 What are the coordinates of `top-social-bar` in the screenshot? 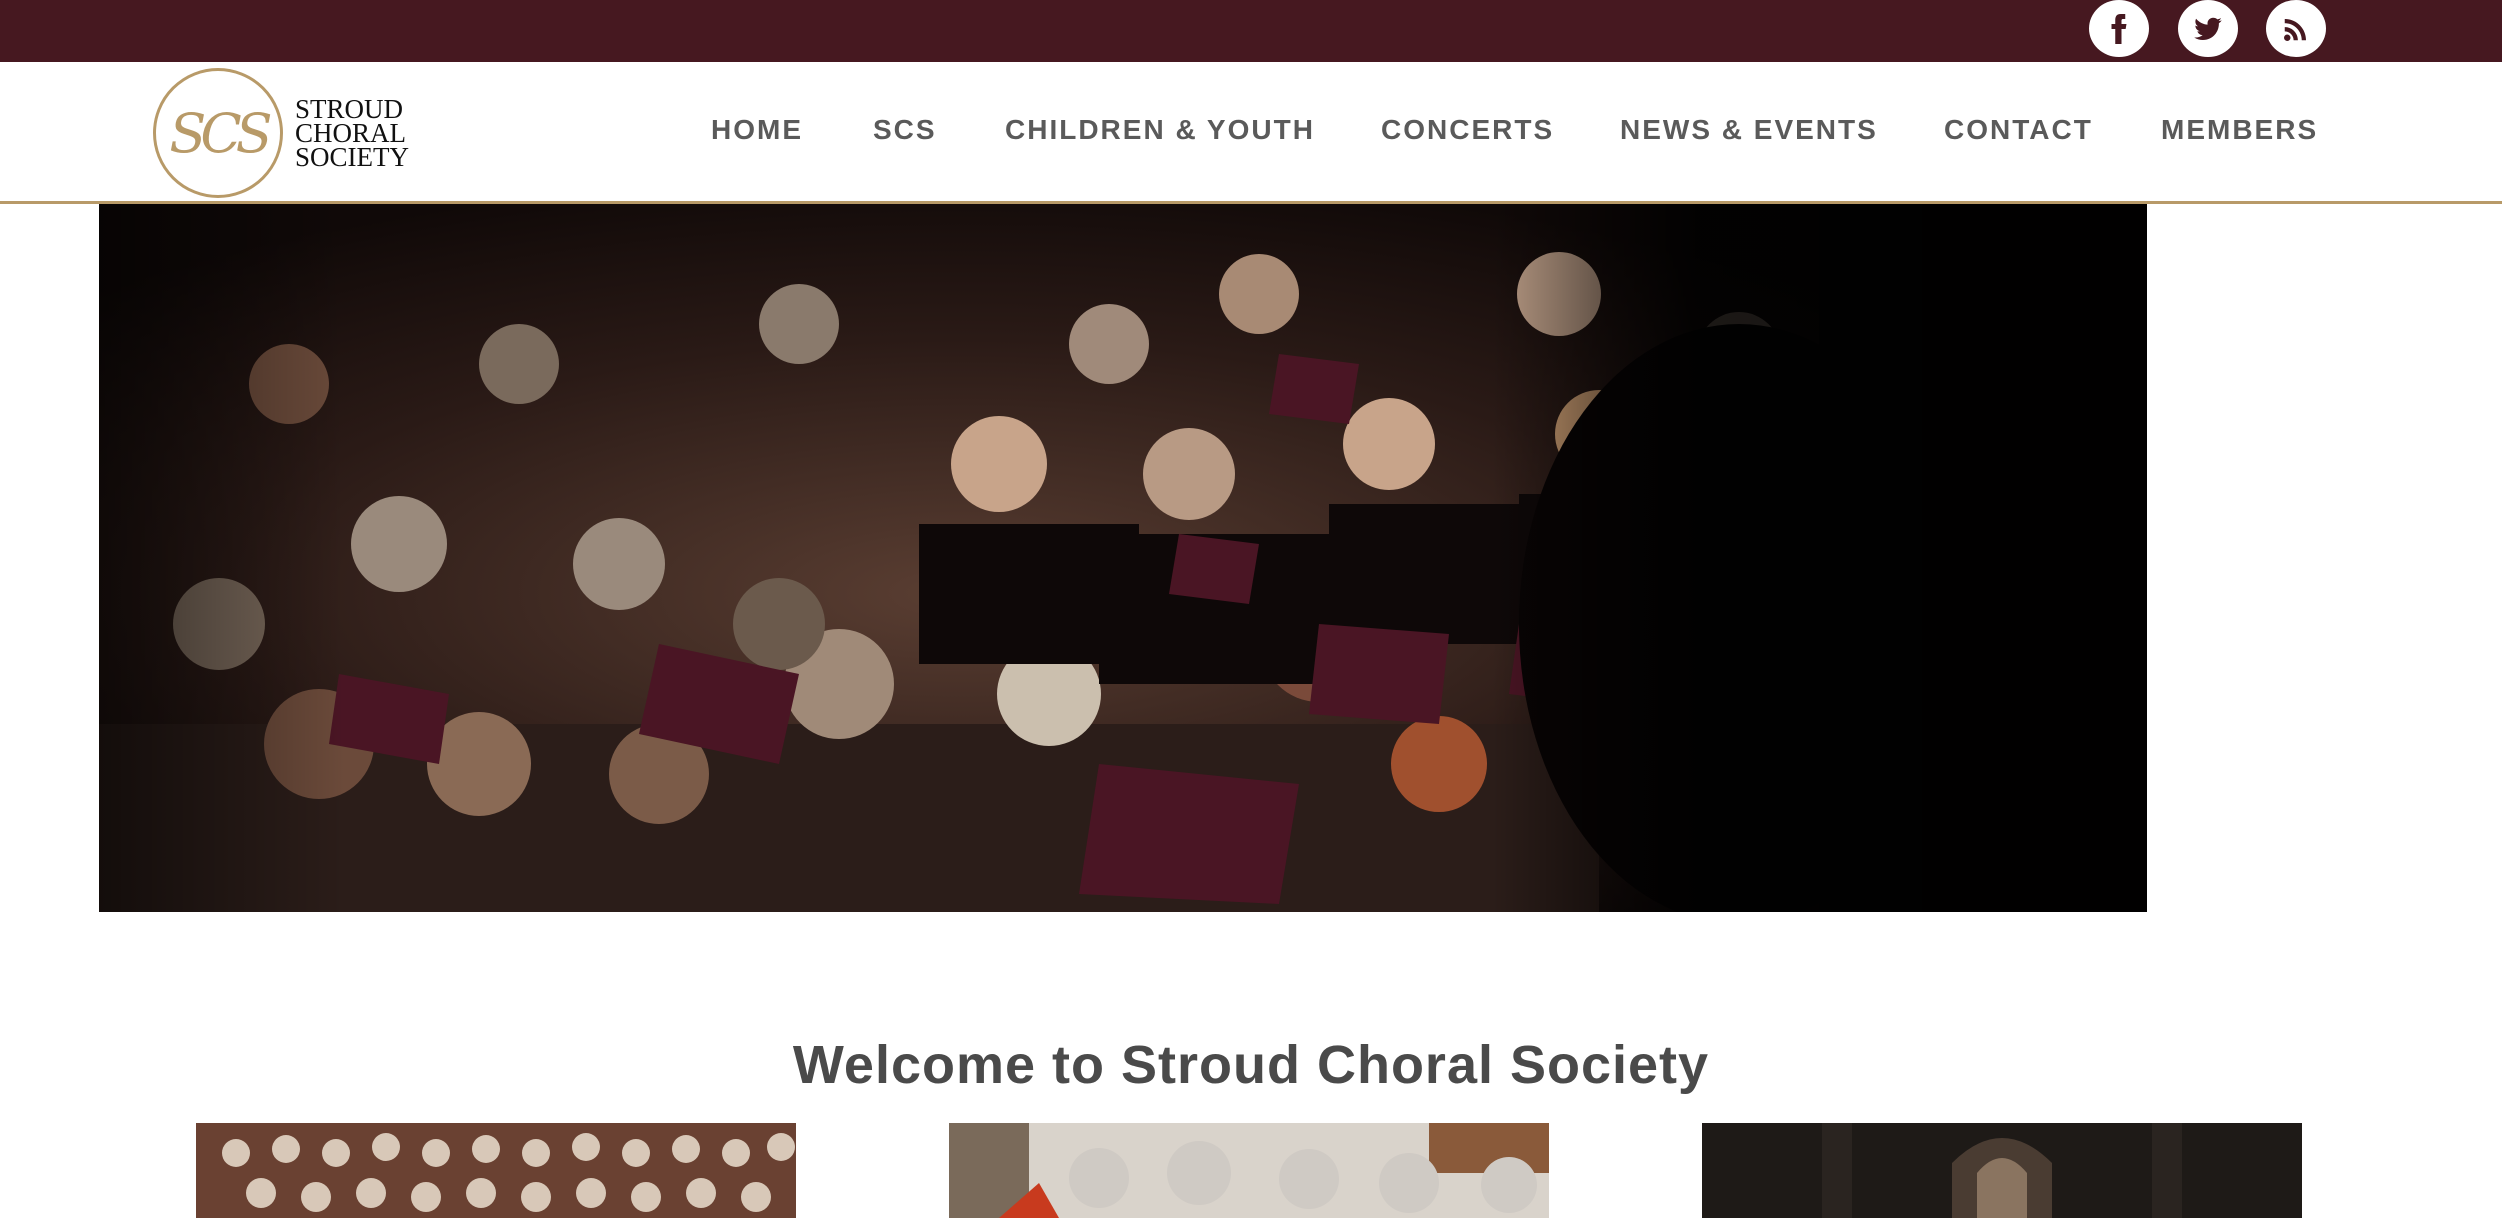 It's located at (1251, 31).